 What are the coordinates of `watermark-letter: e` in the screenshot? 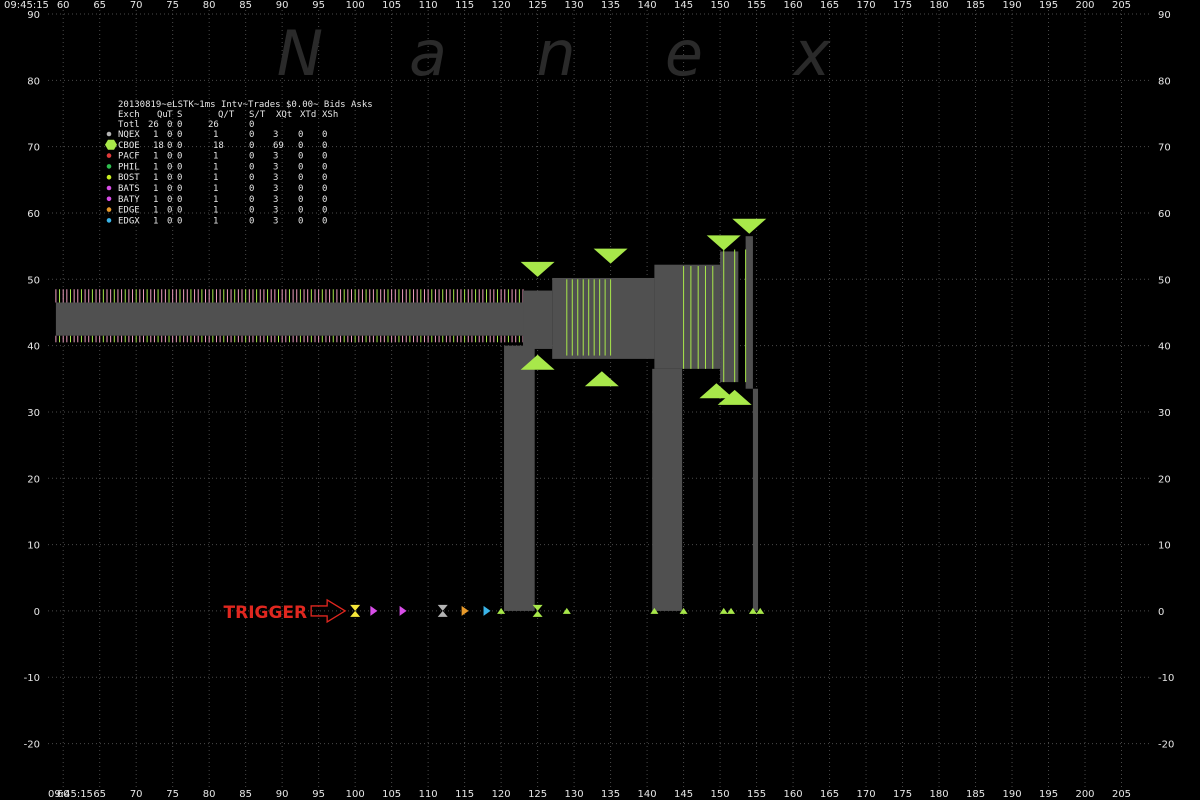 It's located at (684, 53).